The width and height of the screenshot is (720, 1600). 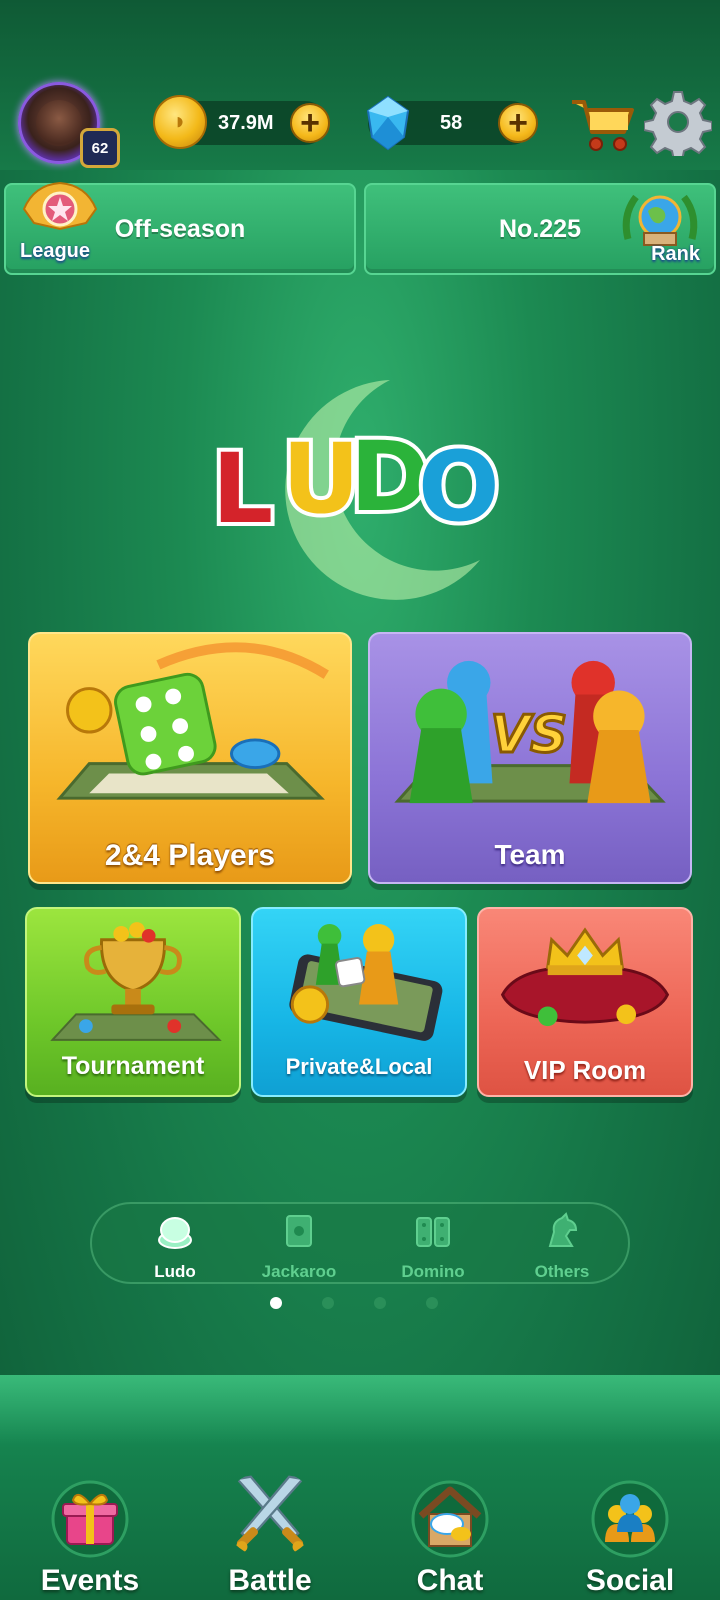 What do you see at coordinates (360, 1487) in the screenshot?
I see `bottom-navigation: Events Battle Chat Social` at bounding box center [360, 1487].